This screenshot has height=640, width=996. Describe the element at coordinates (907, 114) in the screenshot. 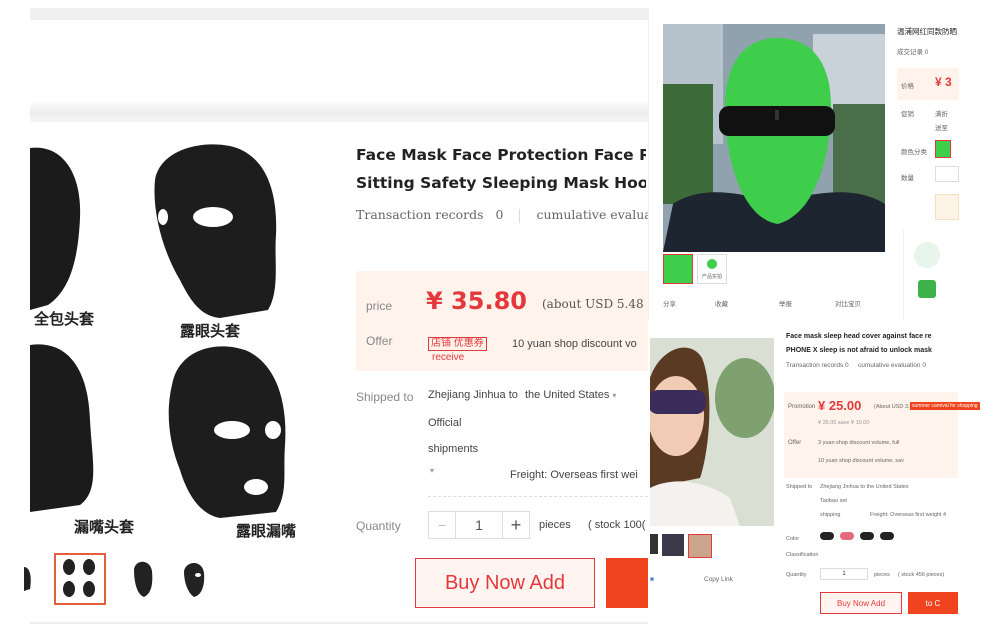

I see `promo-label: 促销` at that location.